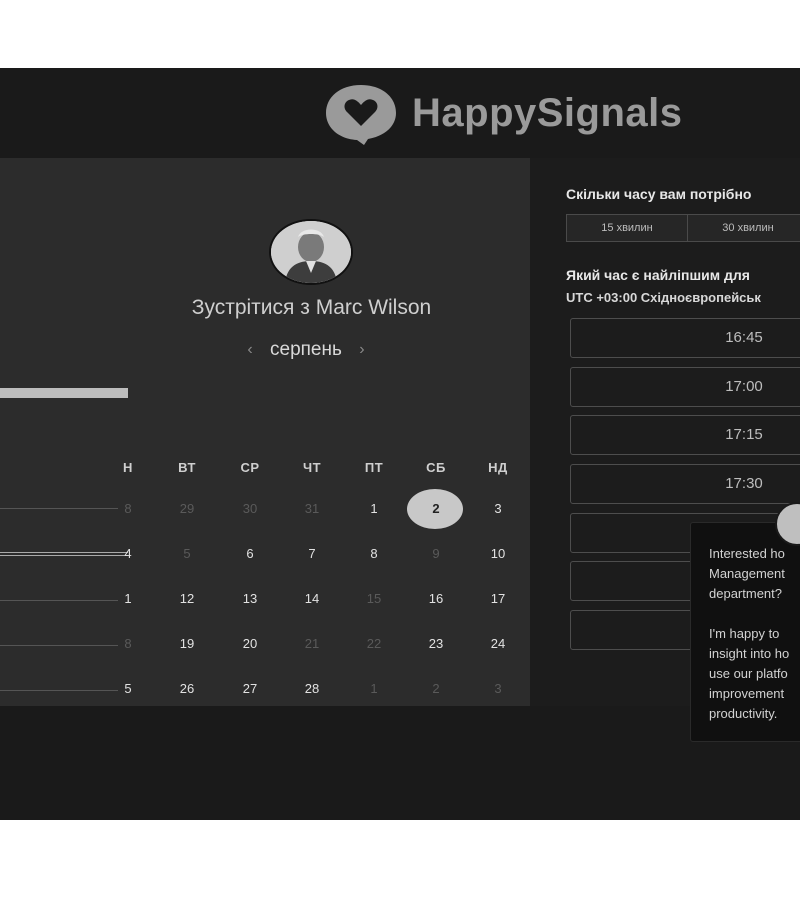  What do you see at coordinates (436, 643) in the screenshot?
I see `calendar-day: 23` at bounding box center [436, 643].